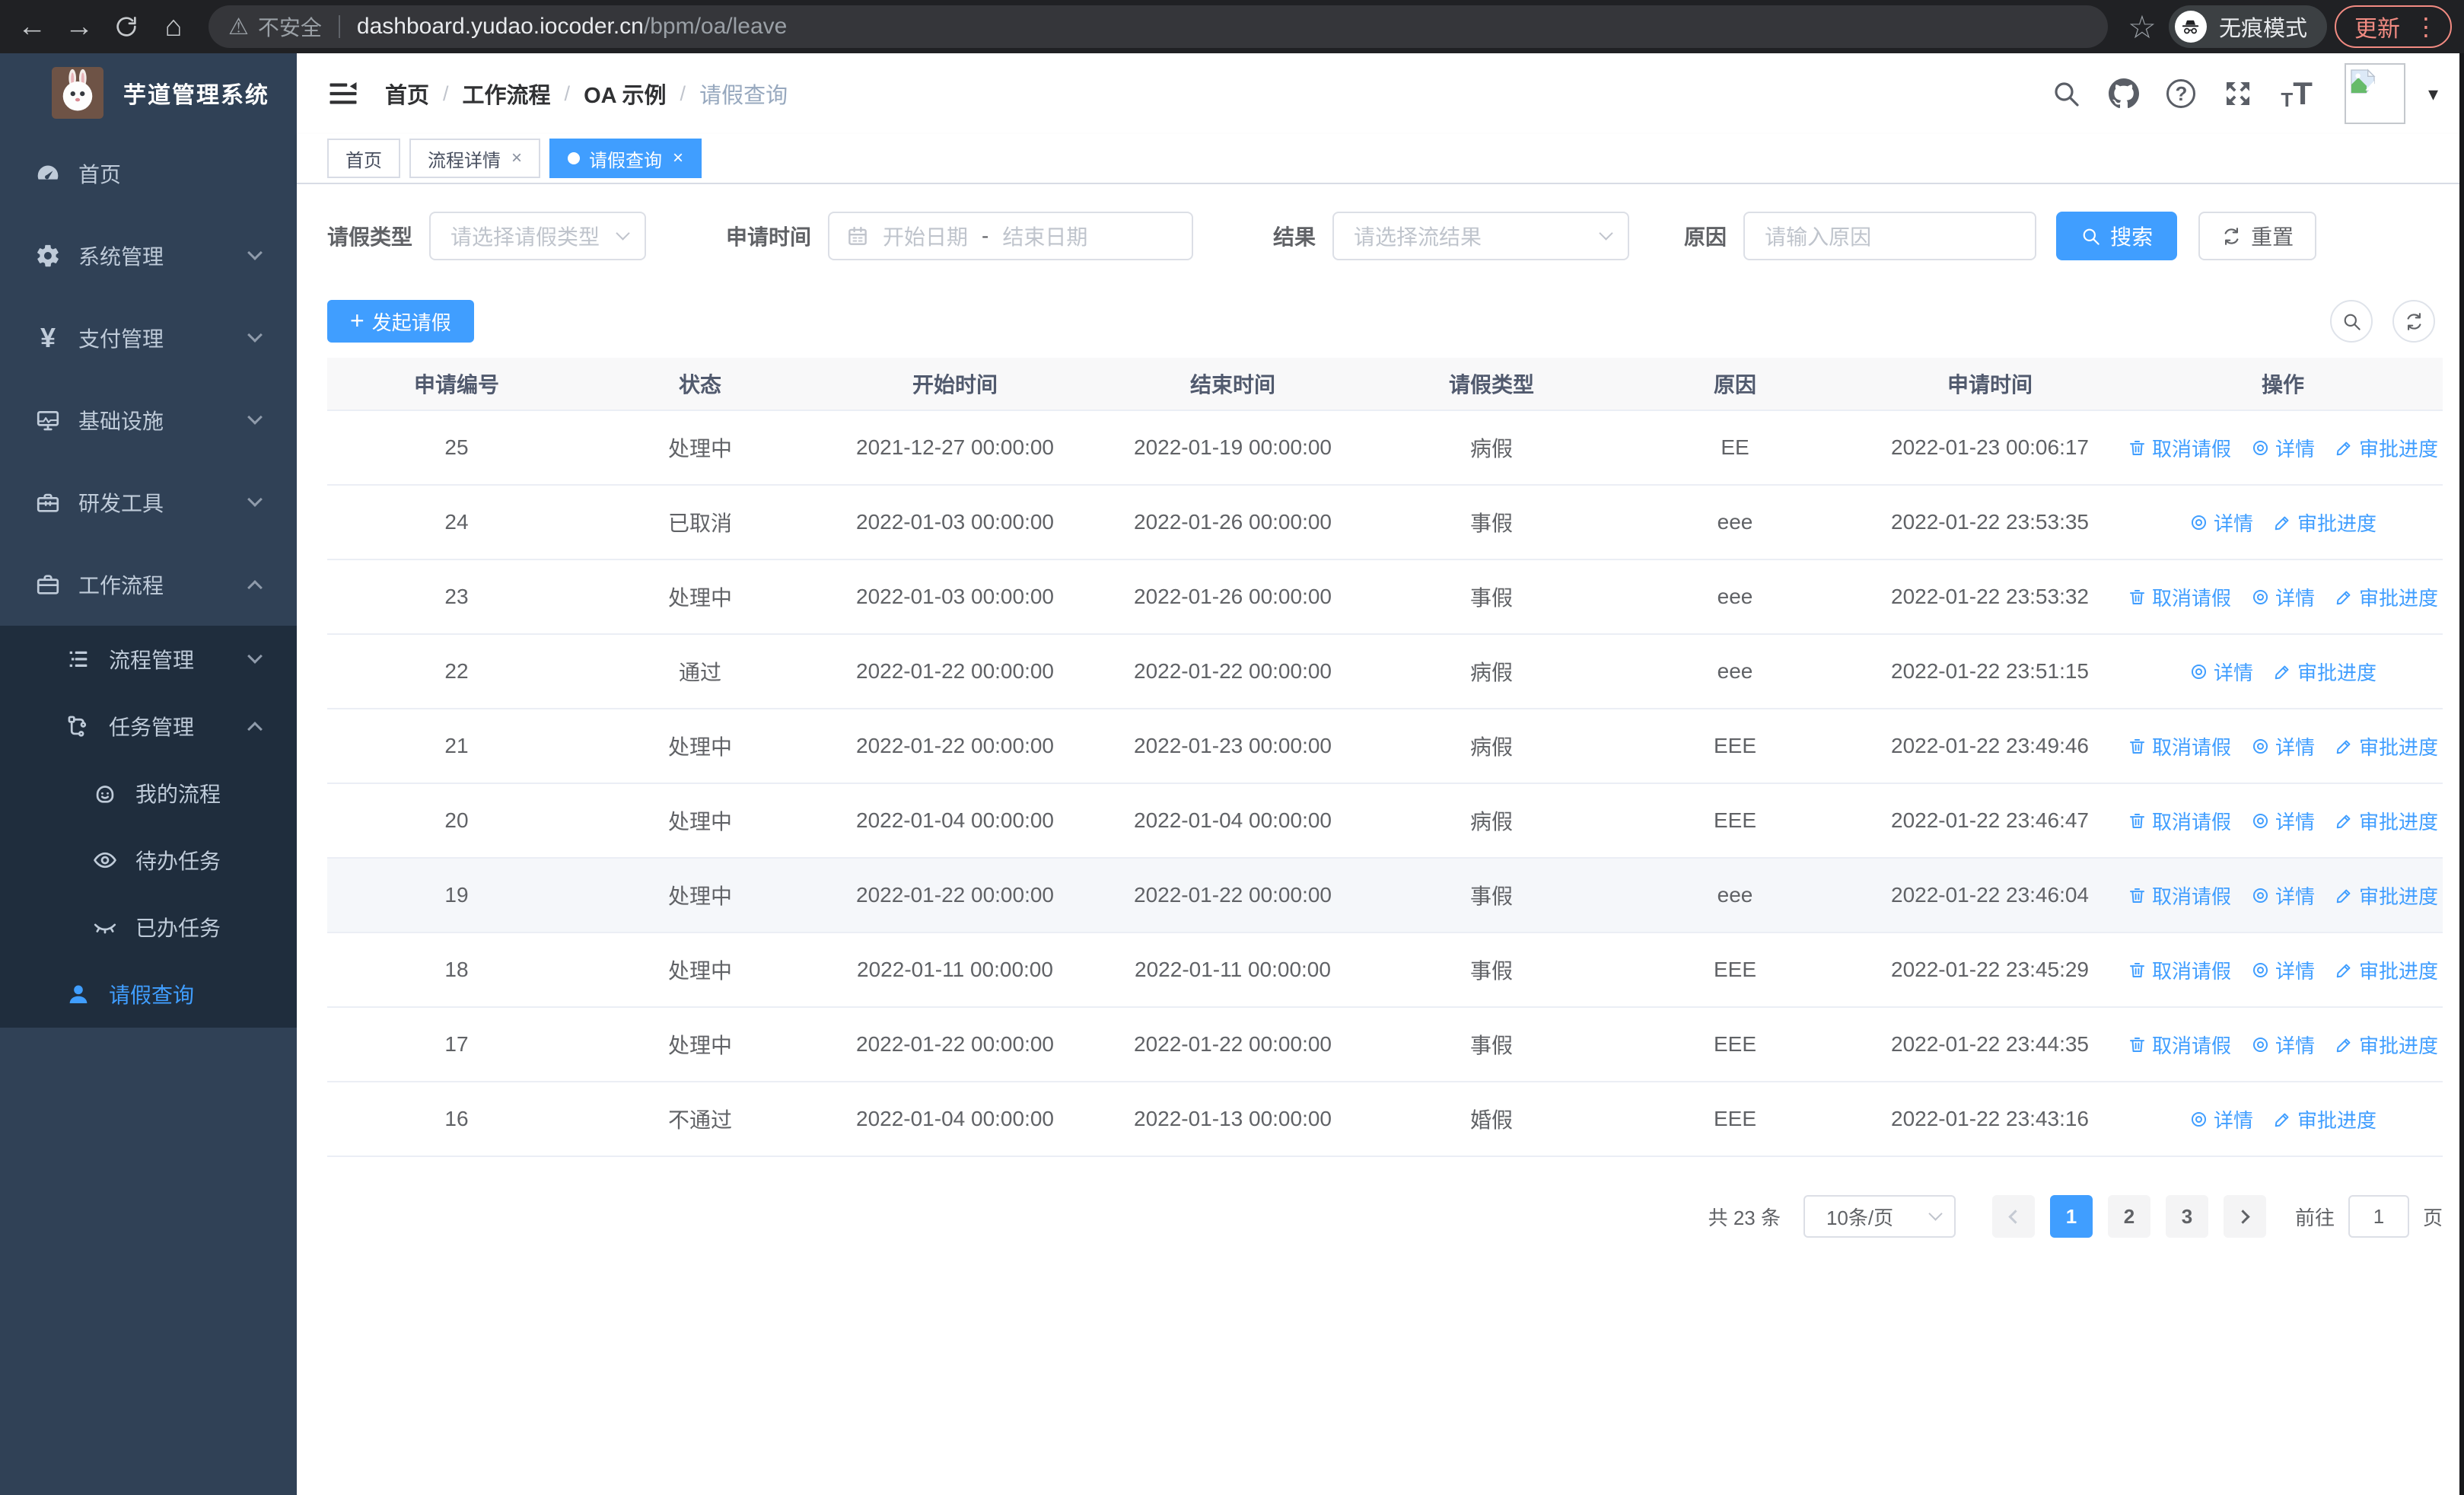 This screenshot has height=1495, width=2464. What do you see at coordinates (148, 338) in the screenshot?
I see `sidebar-item-payment: ¥ 支付管理` at bounding box center [148, 338].